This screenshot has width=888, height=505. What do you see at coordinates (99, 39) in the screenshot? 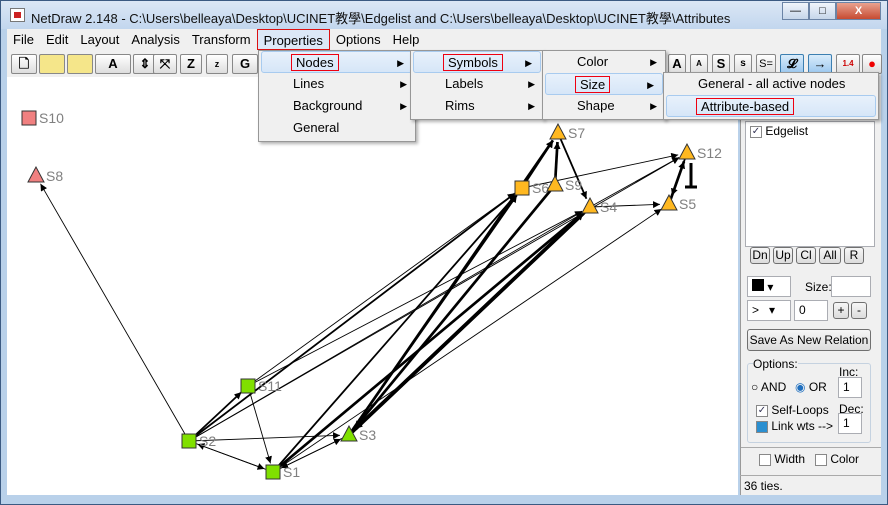
I see `menu-layout: Layout` at bounding box center [99, 39].